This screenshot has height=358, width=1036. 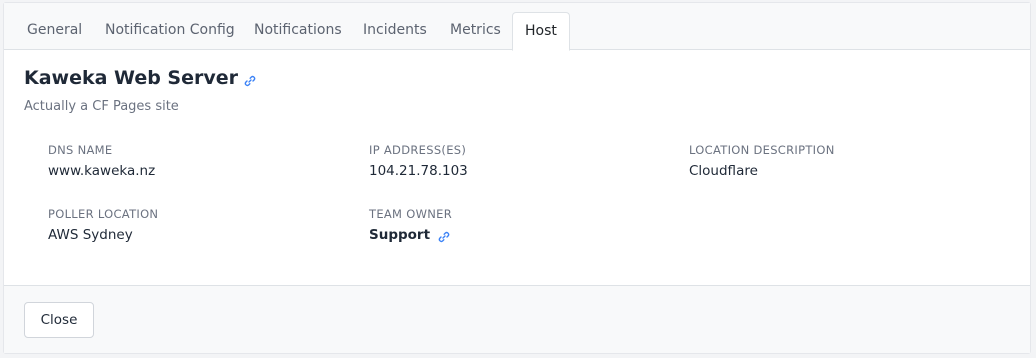 What do you see at coordinates (170, 31) in the screenshot?
I see `tab-notification-config: Notification Config` at bounding box center [170, 31].